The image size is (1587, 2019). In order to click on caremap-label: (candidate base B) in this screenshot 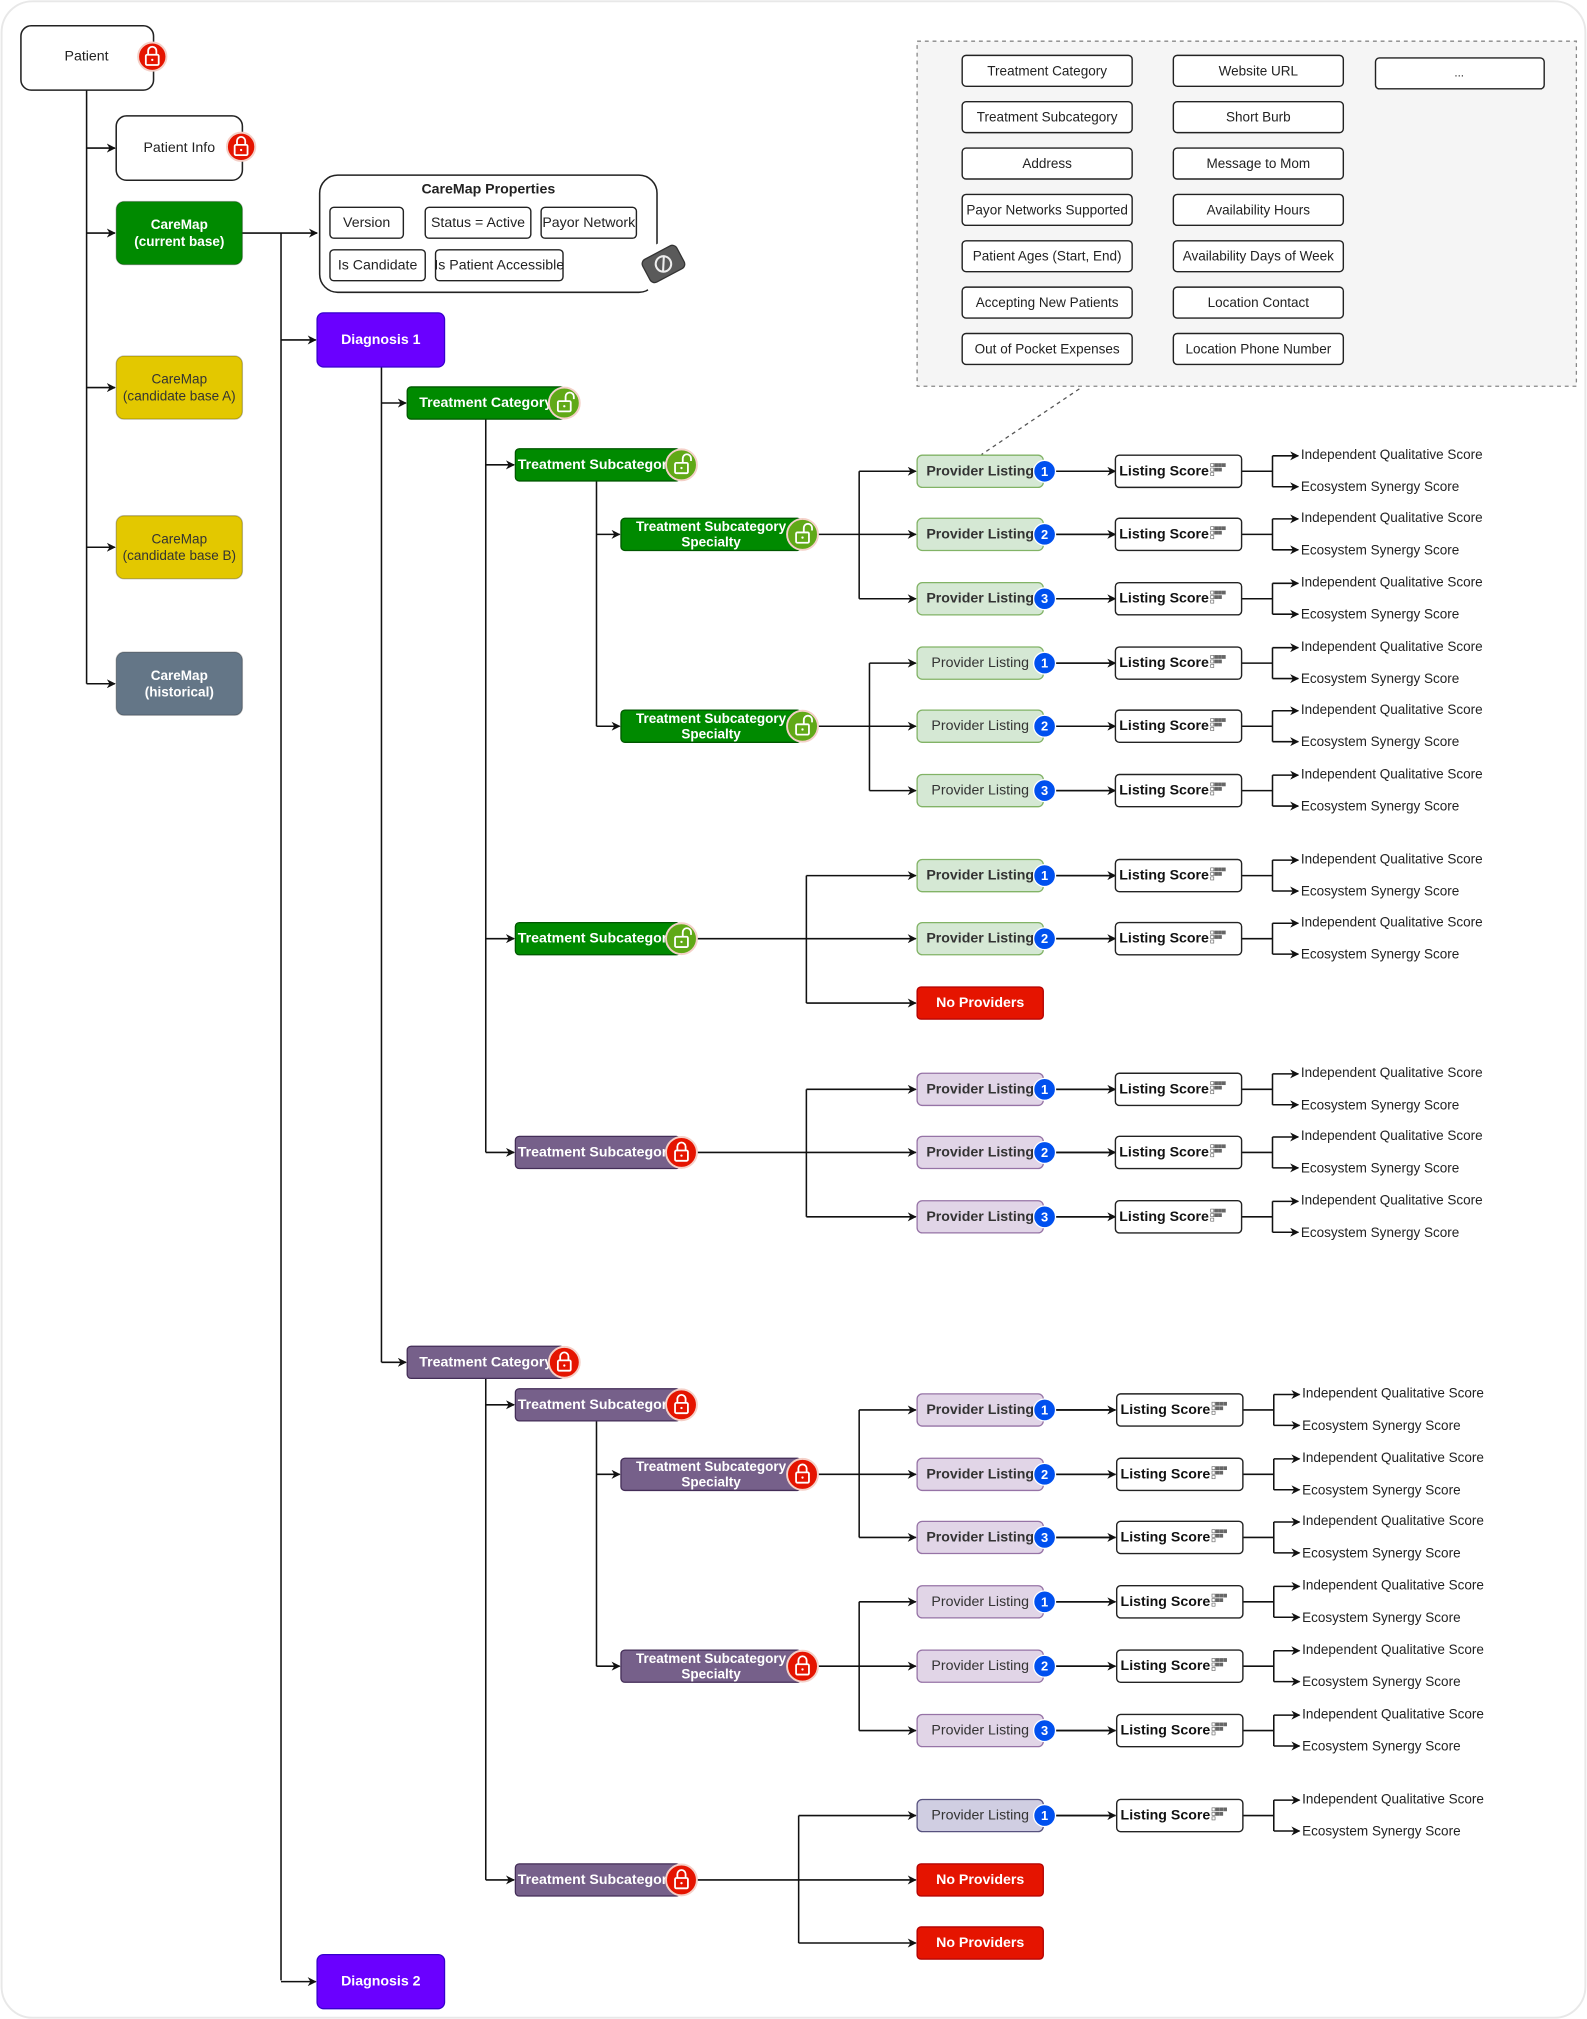, I will do `click(179, 555)`.